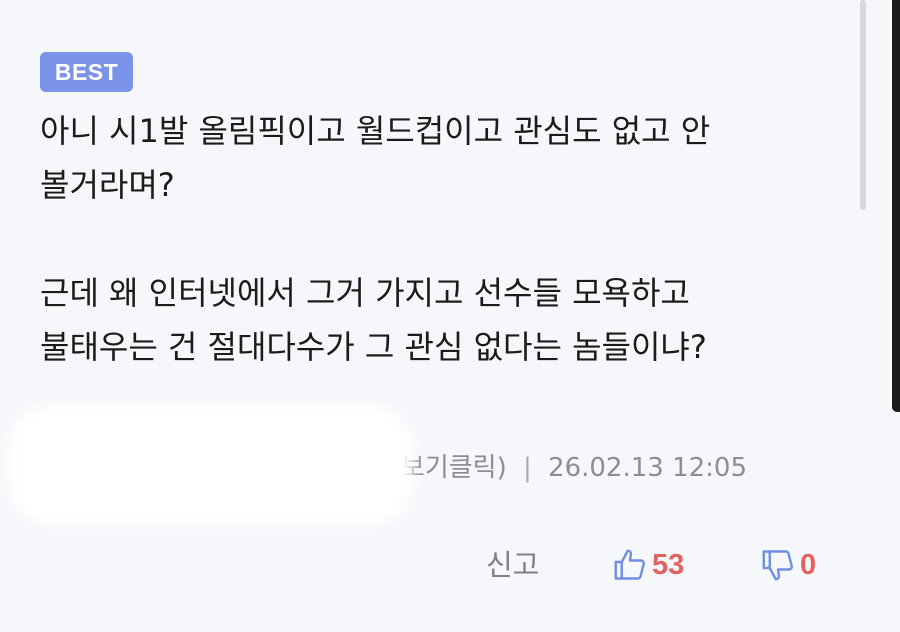 Image resolution: width=900 pixels, height=632 pixels. I want to click on thumbs-up-icon, so click(629, 564).